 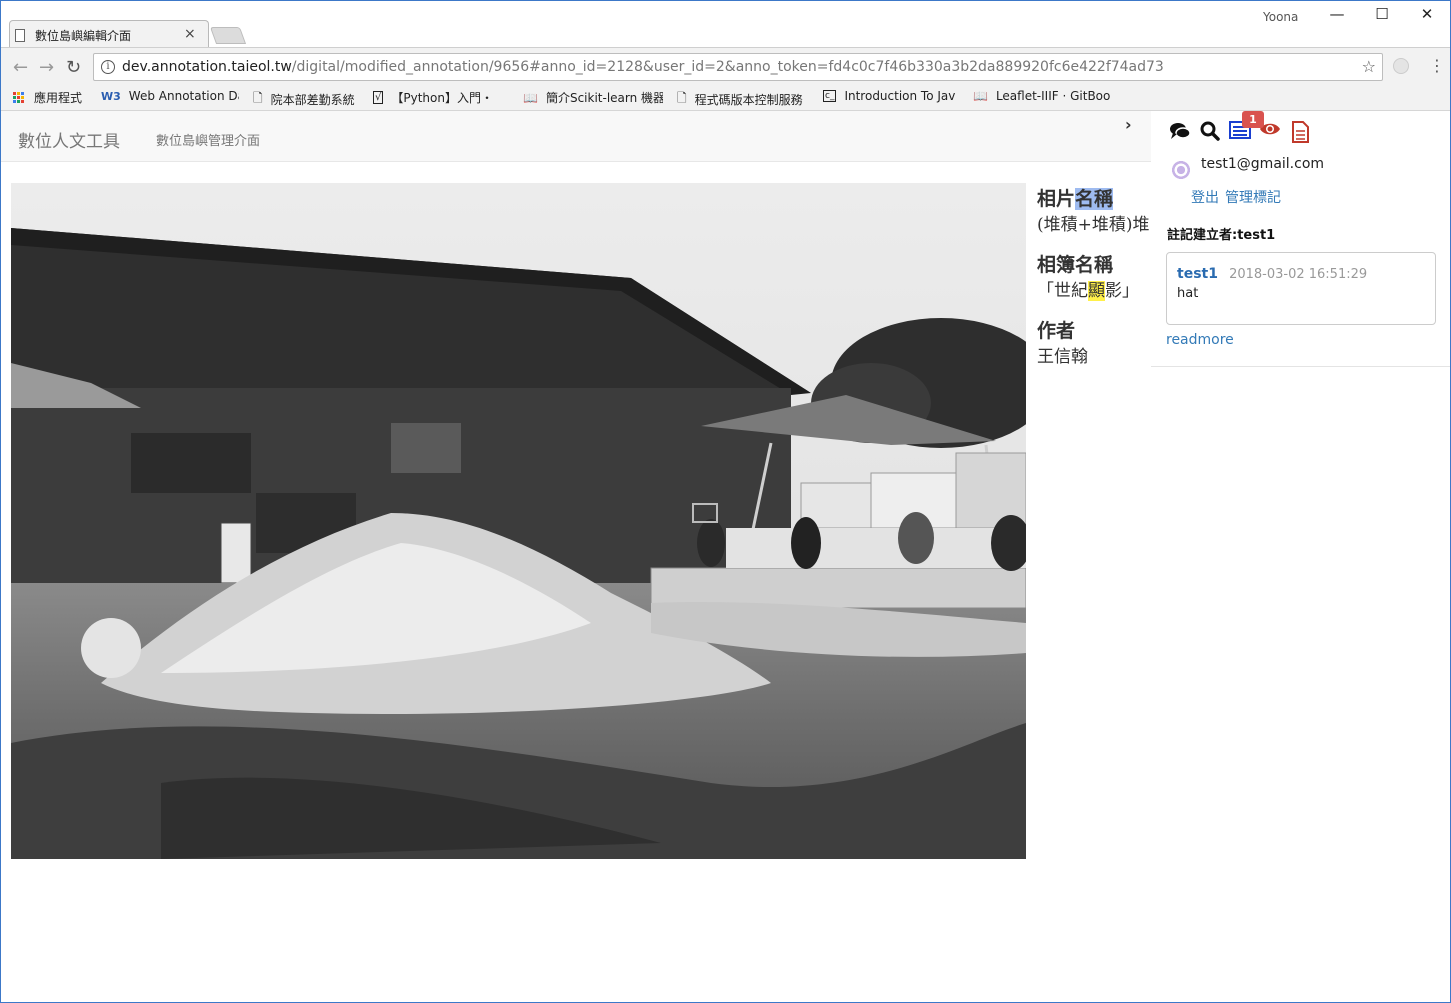 I want to click on annotation-user: test1, so click(x=1197, y=274).